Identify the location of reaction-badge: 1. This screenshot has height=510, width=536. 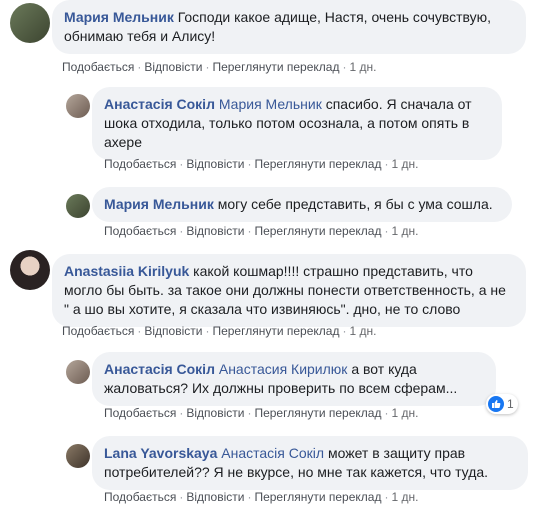
(502, 404).